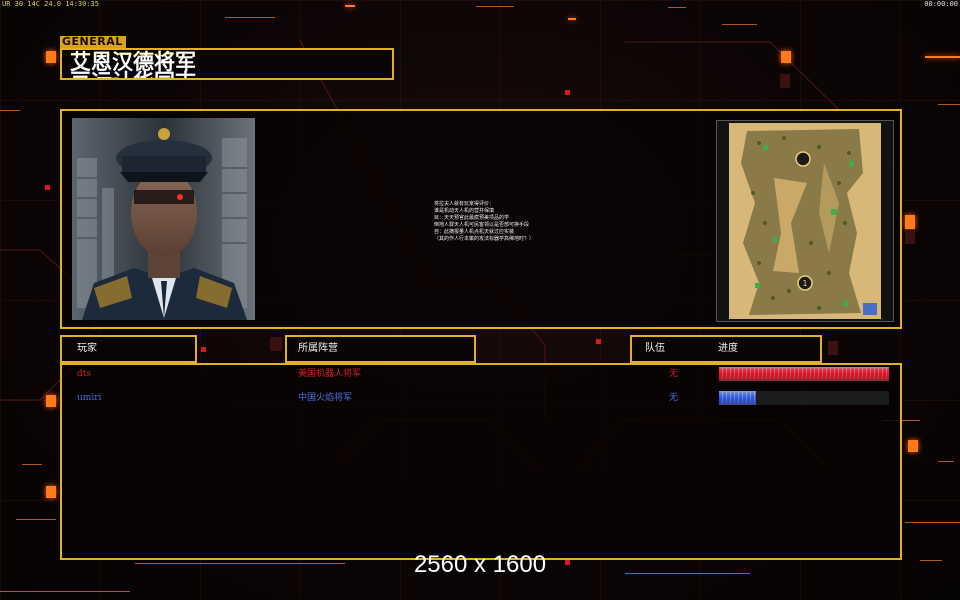 This screenshot has height=600, width=960. Describe the element at coordinates (325, 398) in the screenshot. I see `player-faction: 中国火焰将军` at that location.